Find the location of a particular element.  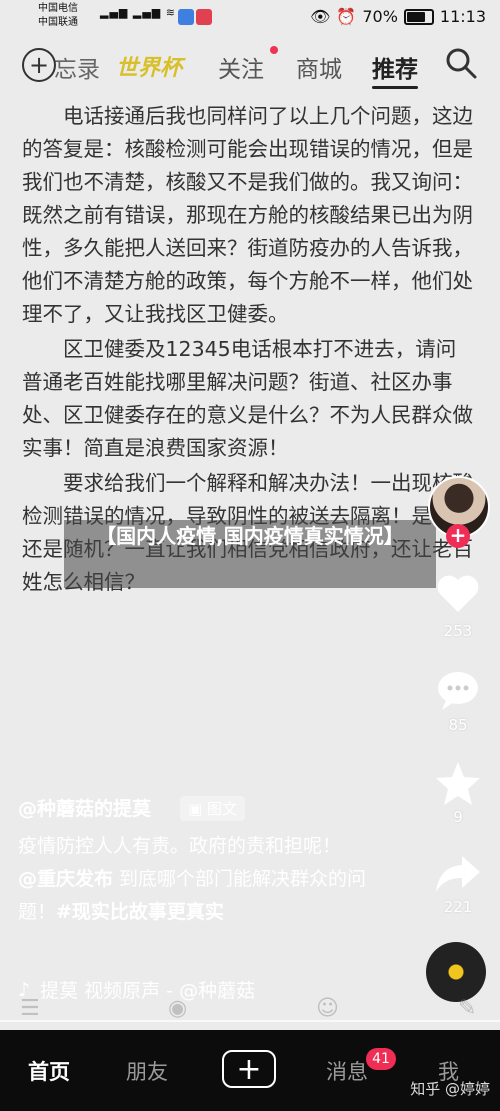

search-icon is located at coordinates (461, 63).